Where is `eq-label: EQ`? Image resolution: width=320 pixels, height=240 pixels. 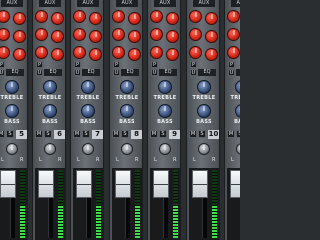
eq-label: EQ is located at coordinates (168, 72).